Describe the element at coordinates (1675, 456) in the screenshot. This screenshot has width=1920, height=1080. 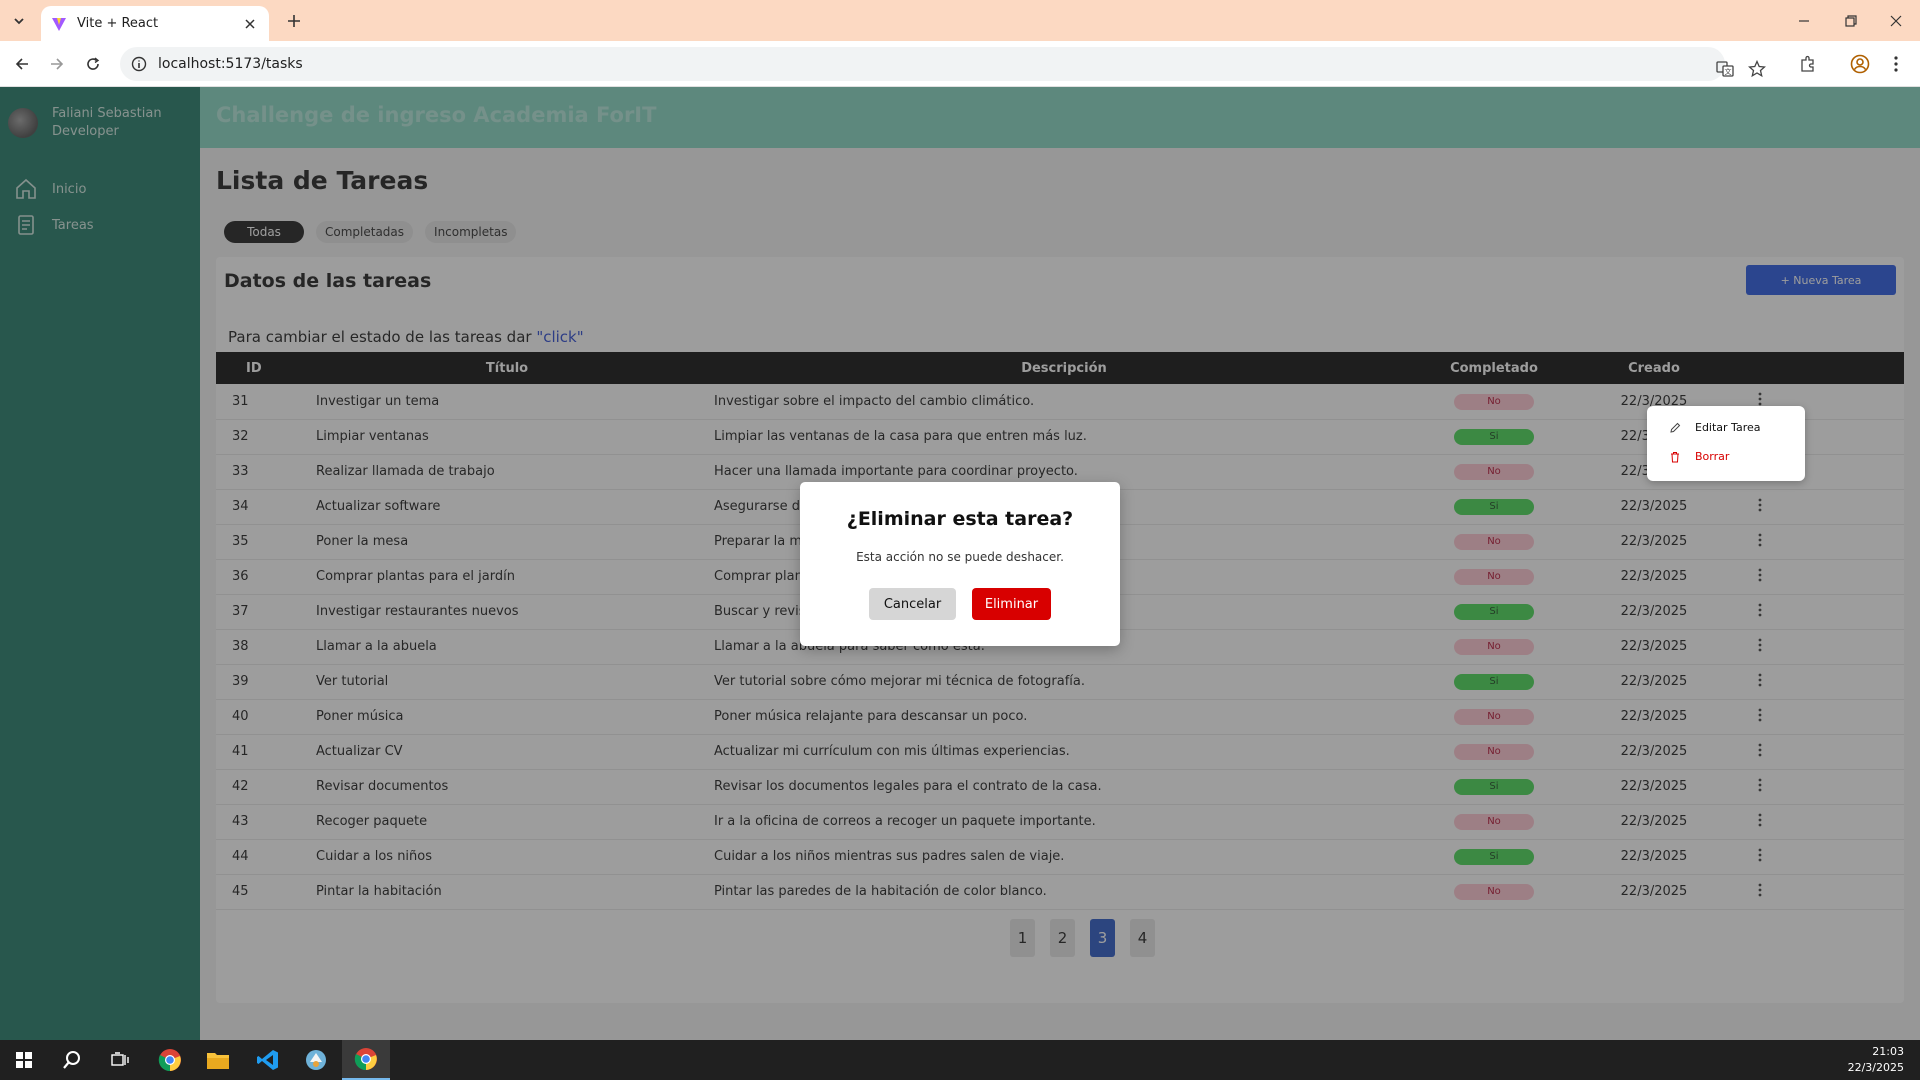
I see `trash-icon` at that location.